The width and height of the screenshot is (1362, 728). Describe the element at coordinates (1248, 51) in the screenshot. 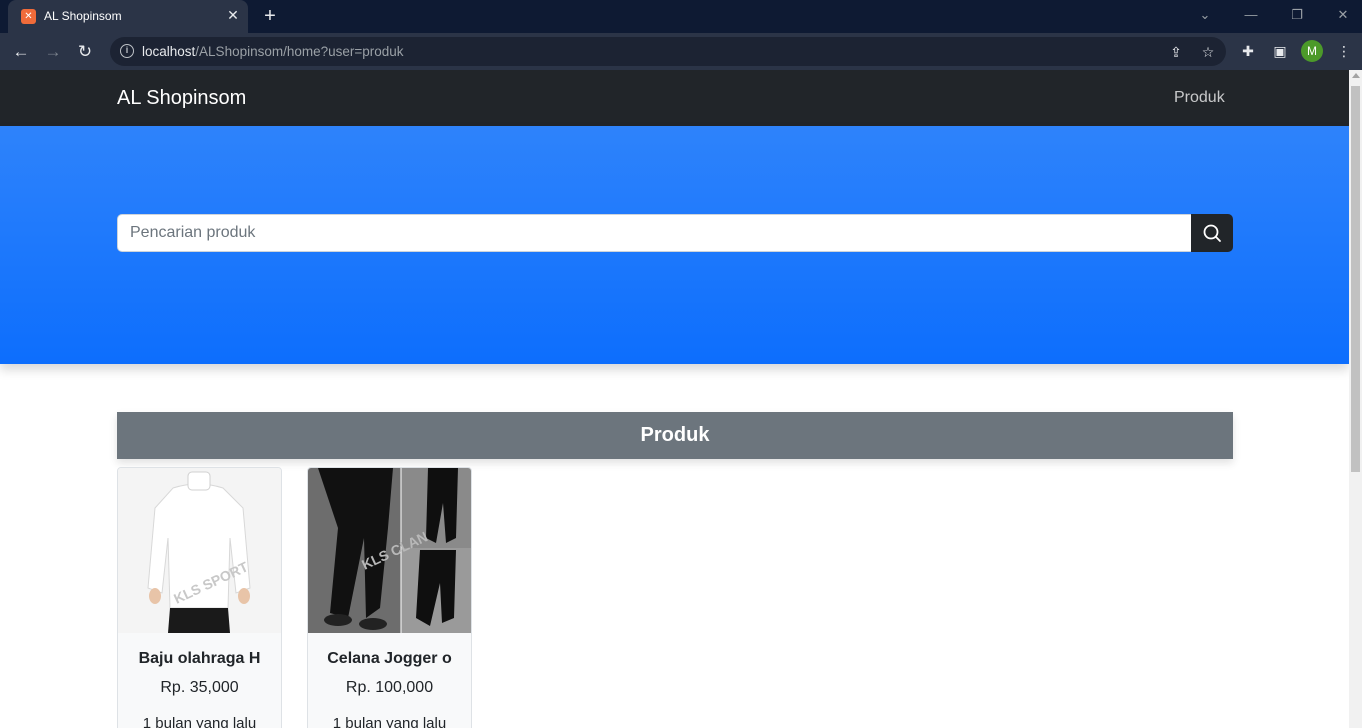

I see `extensions-icon: ✚` at that location.